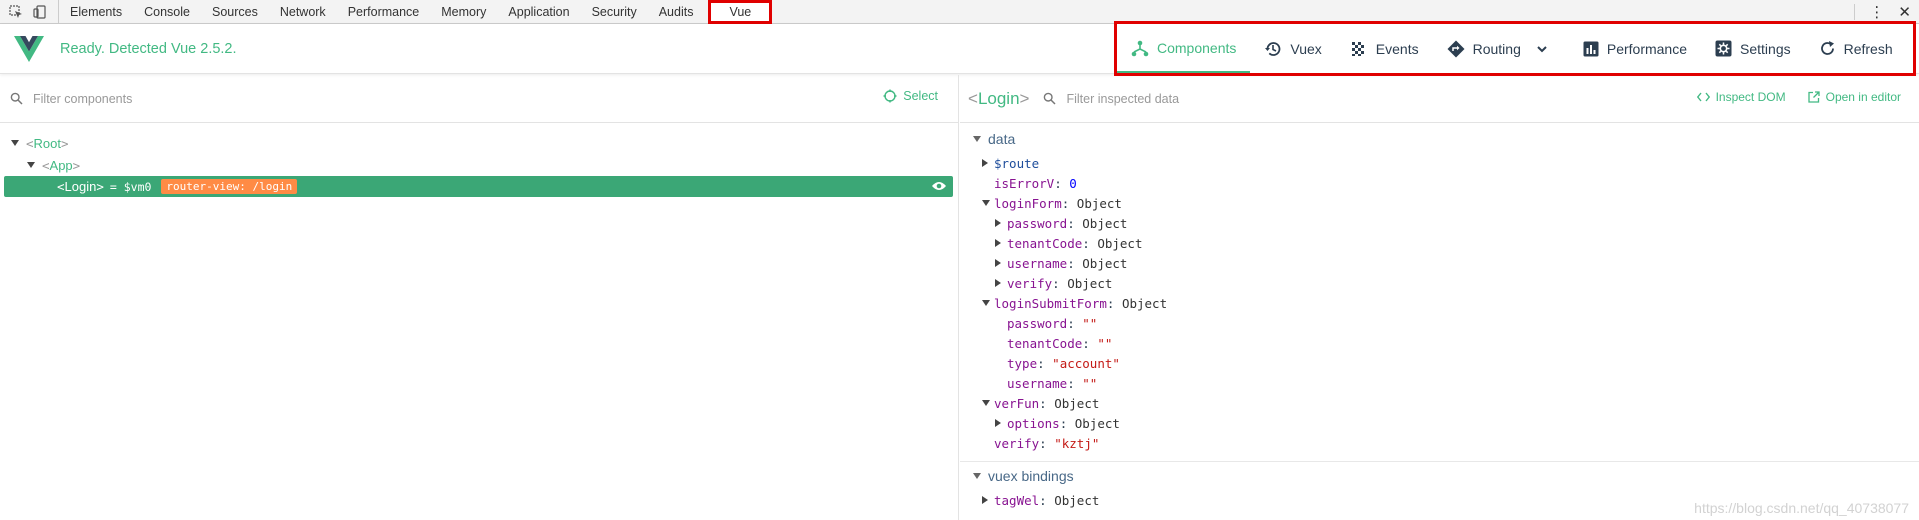 The height and width of the screenshot is (520, 1919). I want to click on tab-audits: Audits, so click(676, 12).